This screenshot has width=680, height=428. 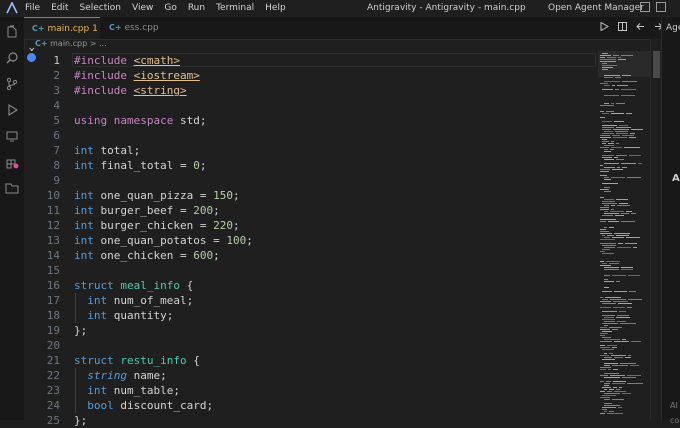 I want to click on code-line: 14 int one_chicken = 600;, so click(x=311, y=255).